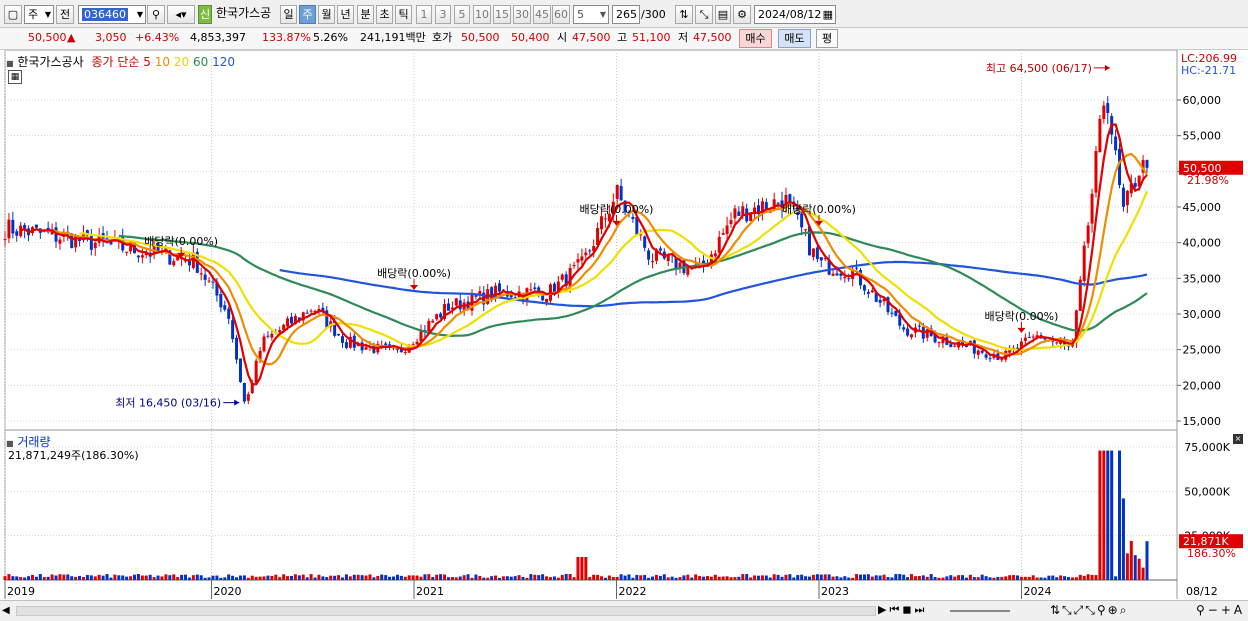 The width and height of the screenshot is (1248, 621). What do you see at coordinates (827, 14) in the screenshot?
I see `calendar-icon: ▦` at bounding box center [827, 14].